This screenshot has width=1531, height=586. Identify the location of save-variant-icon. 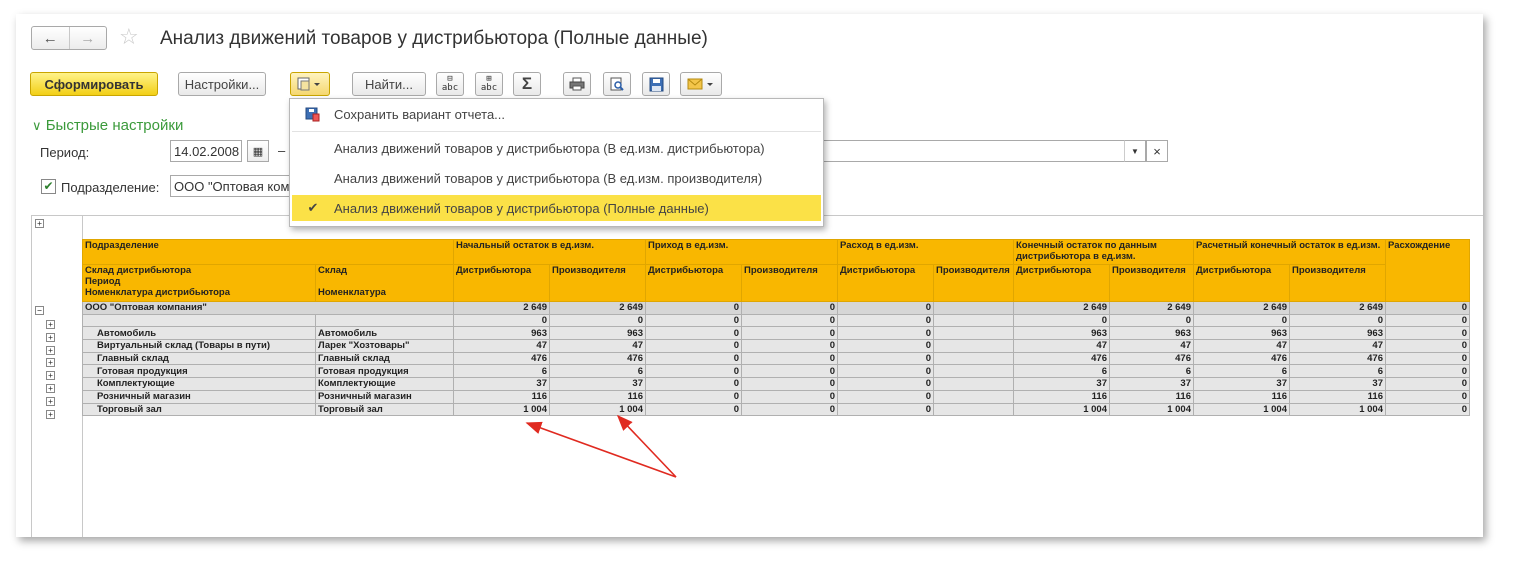
(312, 114).